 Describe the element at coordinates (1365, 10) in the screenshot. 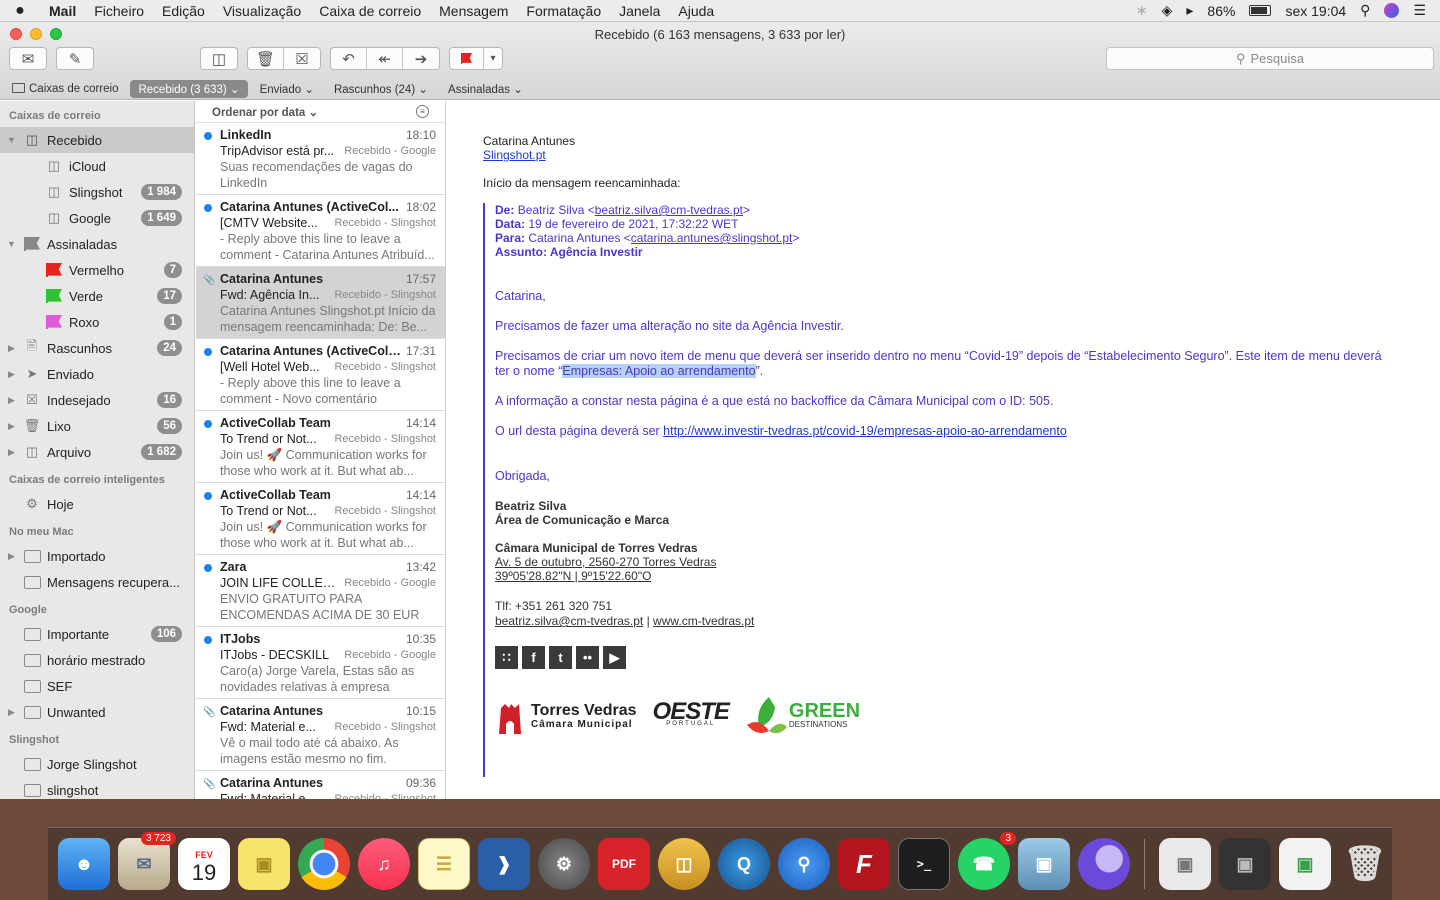

I see `spotlight-icon: ⚲` at that location.